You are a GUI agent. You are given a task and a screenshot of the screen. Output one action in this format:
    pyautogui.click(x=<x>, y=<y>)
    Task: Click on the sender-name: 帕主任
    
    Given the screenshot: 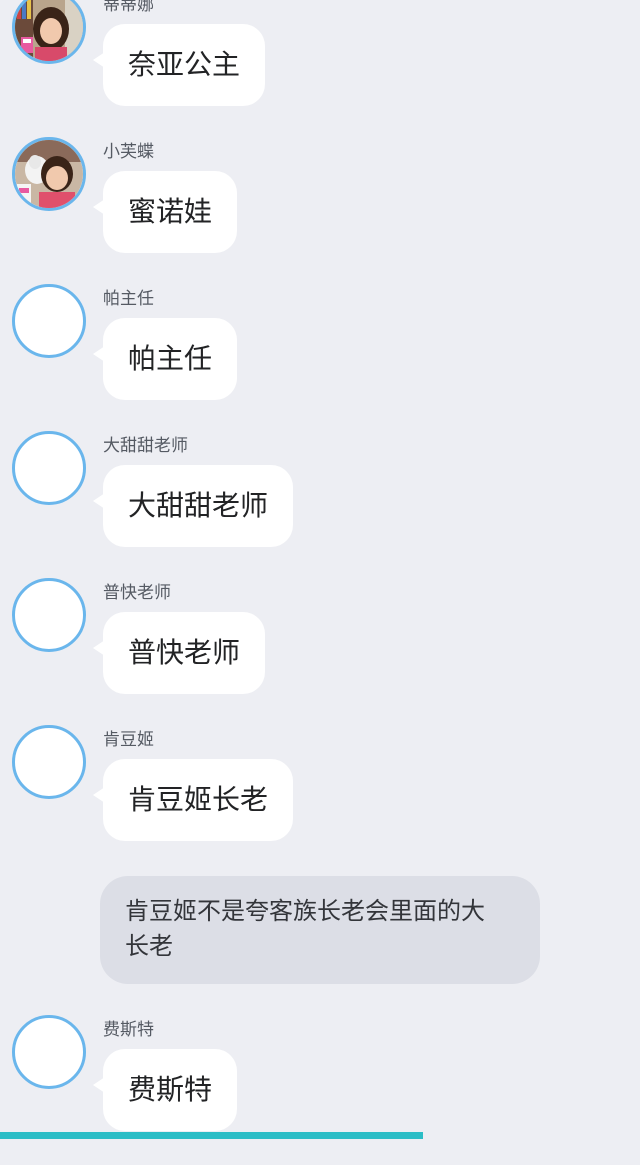 What is the action you would take?
    pyautogui.click(x=128, y=299)
    